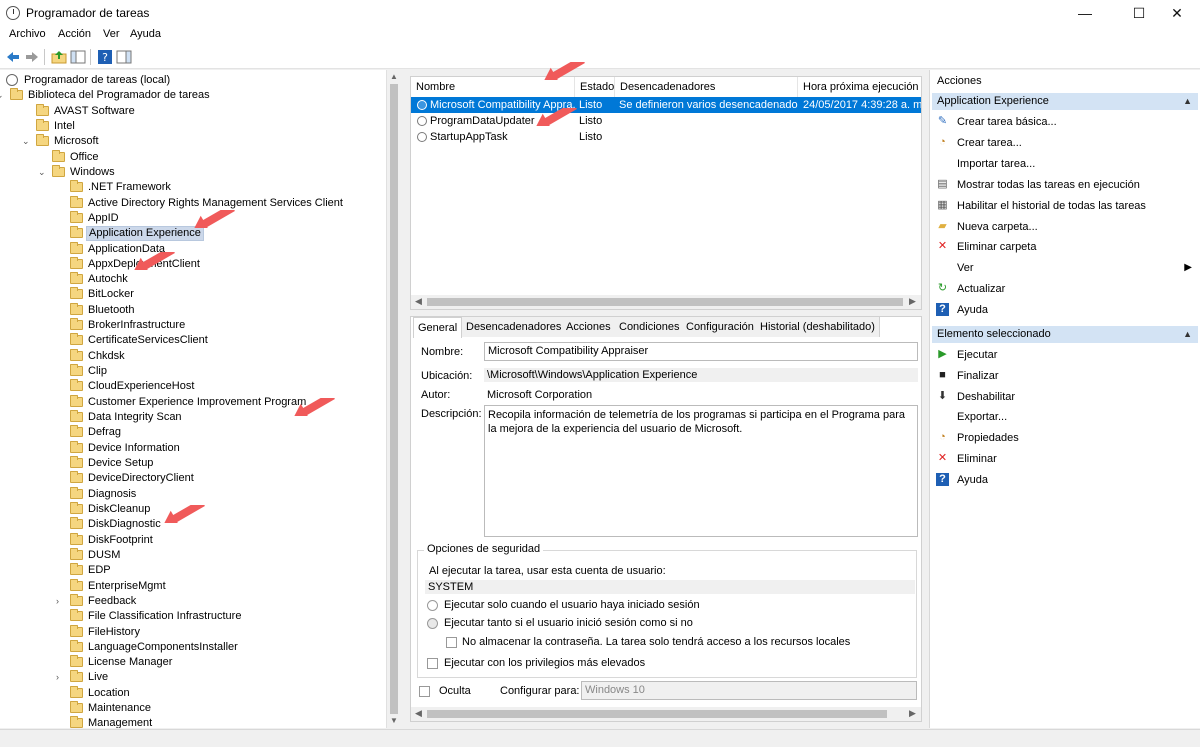 The height and width of the screenshot is (747, 1200). I want to click on minimize-button: —, so click(1085, 13).